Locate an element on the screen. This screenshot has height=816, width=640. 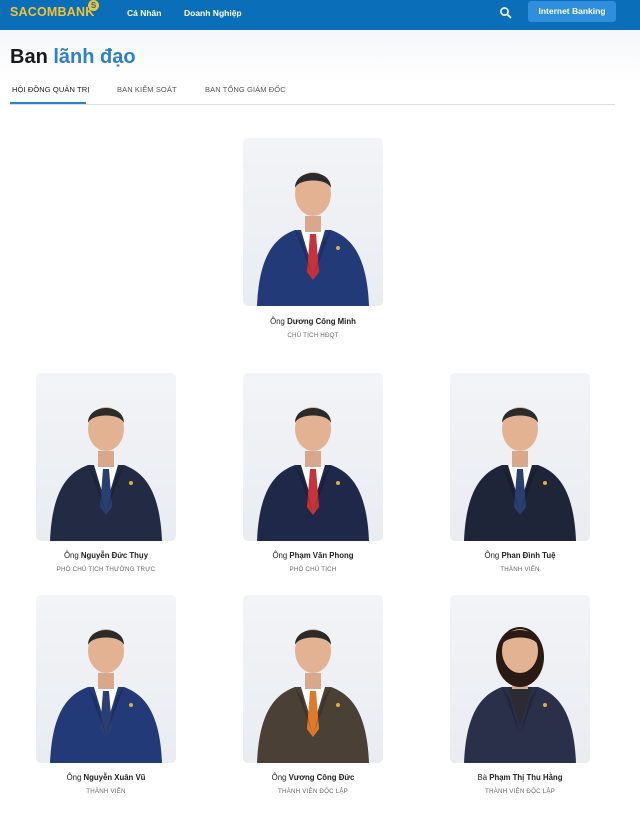
internet-banking-button: Internet Banking is located at coordinates (572, 11).